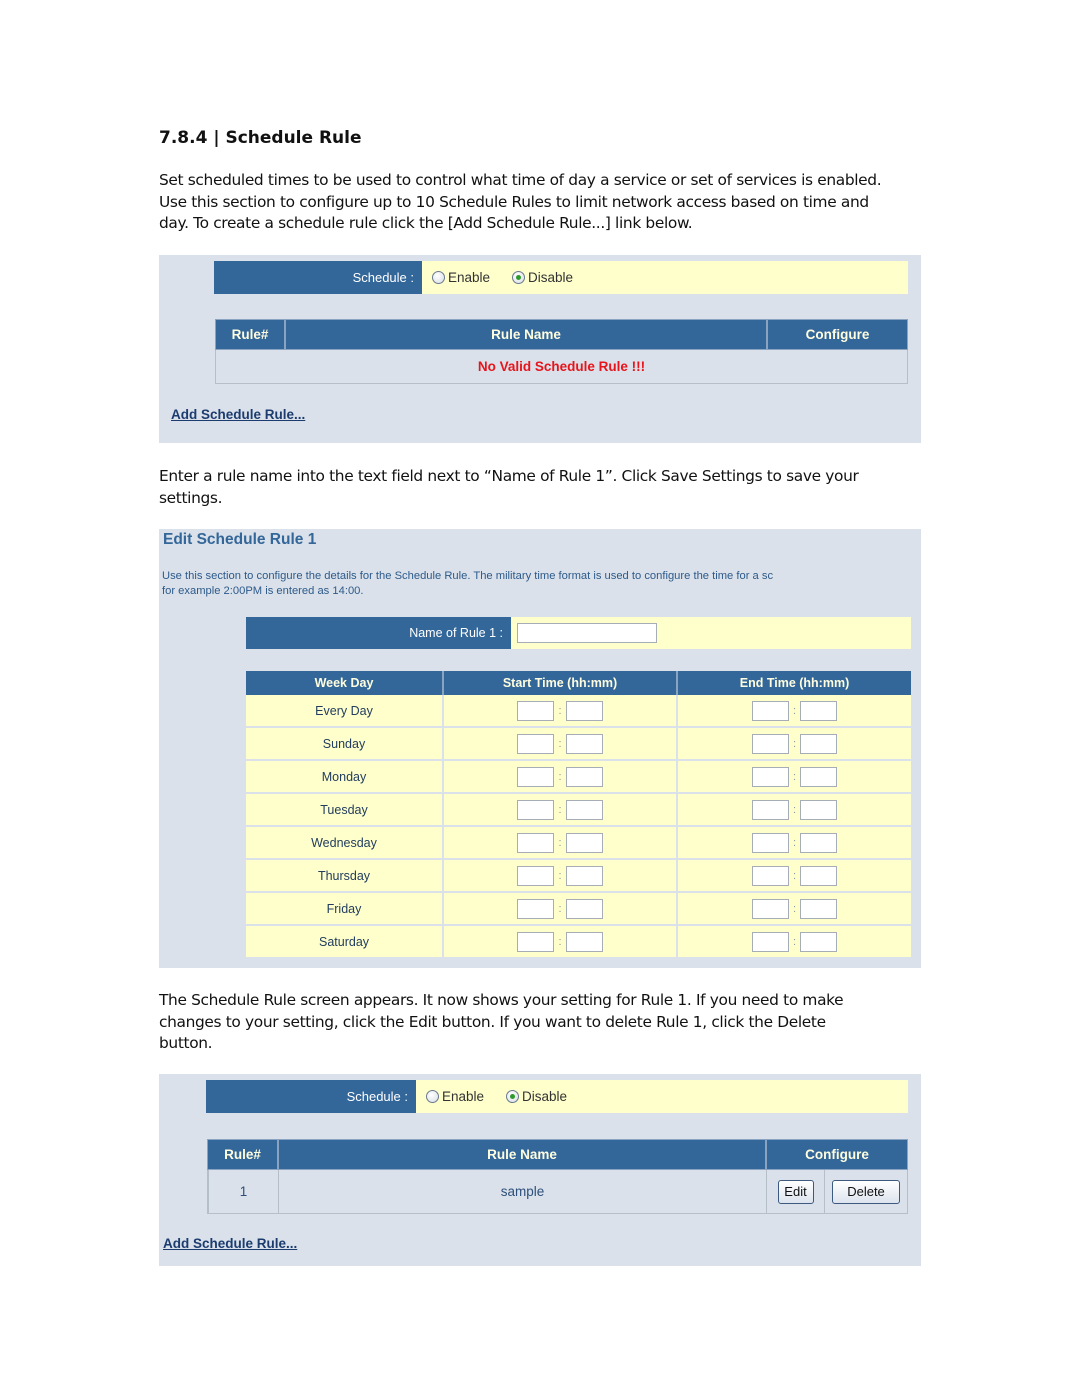 This screenshot has height=1397, width=1080. Describe the element at coordinates (345, 683) in the screenshot. I see `col-week-day: Week Day` at that location.